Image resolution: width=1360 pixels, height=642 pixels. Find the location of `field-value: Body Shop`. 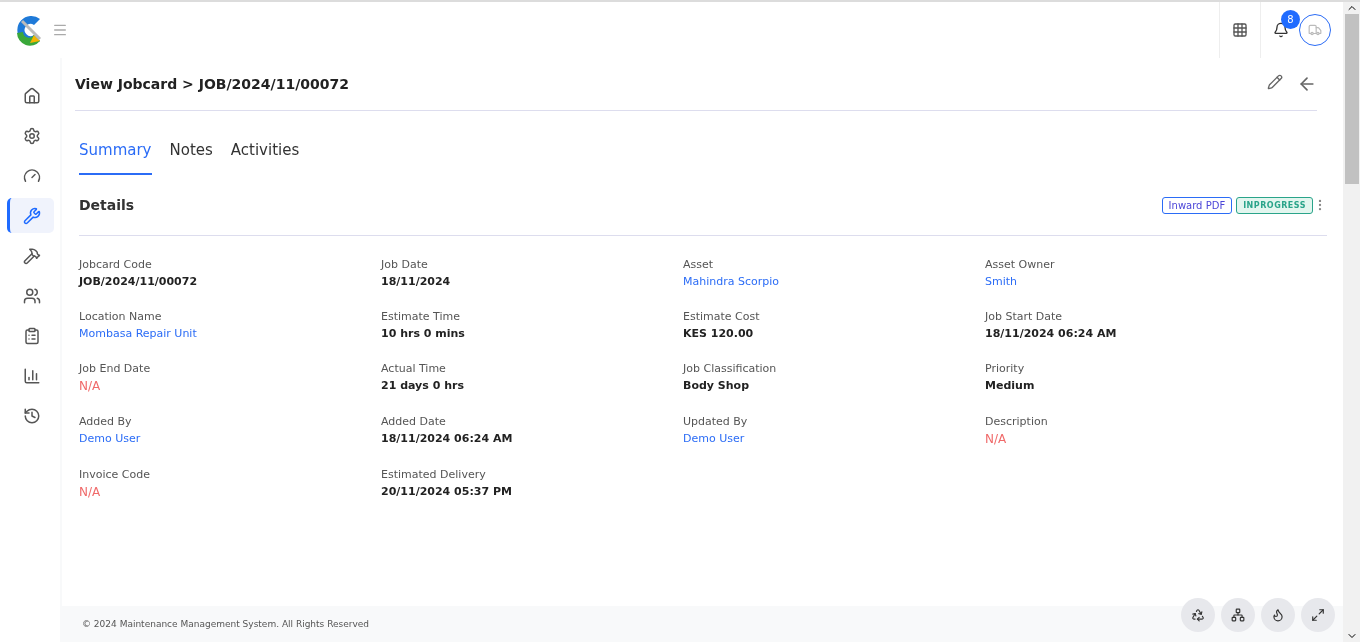

field-value: Body Shop is located at coordinates (716, 385).